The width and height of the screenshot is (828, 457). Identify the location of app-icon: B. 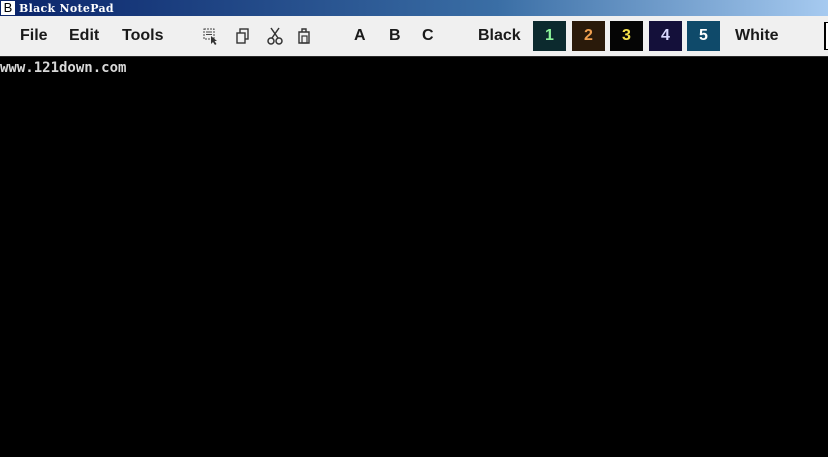
(8, 8).